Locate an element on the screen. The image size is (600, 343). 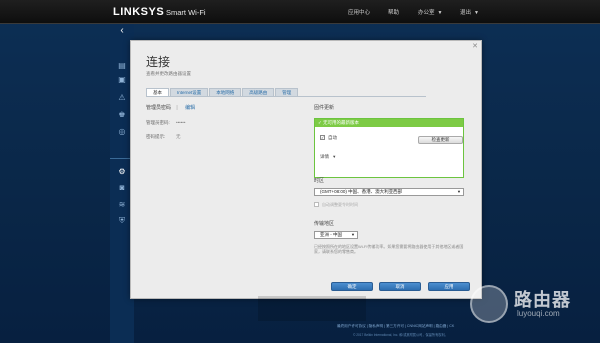
chevron-left-icon: ‹ is located at coordinates (122, 31).